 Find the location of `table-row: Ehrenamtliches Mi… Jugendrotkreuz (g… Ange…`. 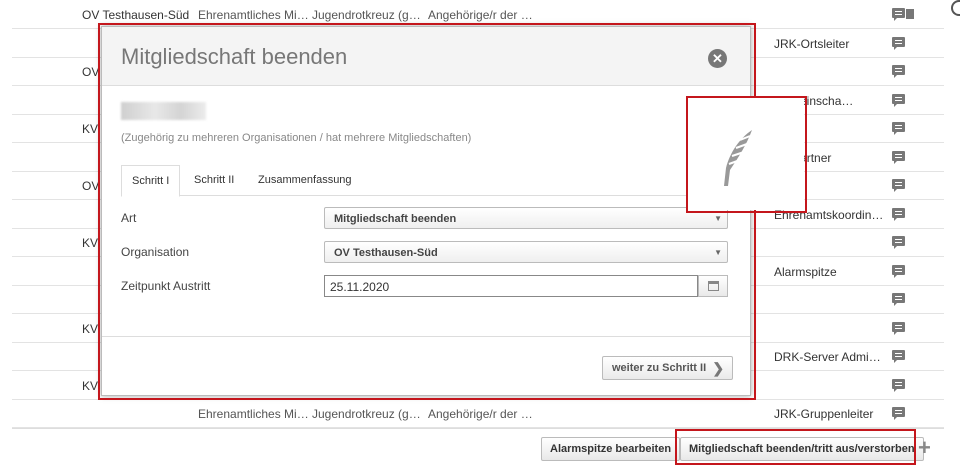

table-row: Ehrenamtliches Mi… Jugendrotkreuz (g… Ange… is located at coordinates (478, 413).